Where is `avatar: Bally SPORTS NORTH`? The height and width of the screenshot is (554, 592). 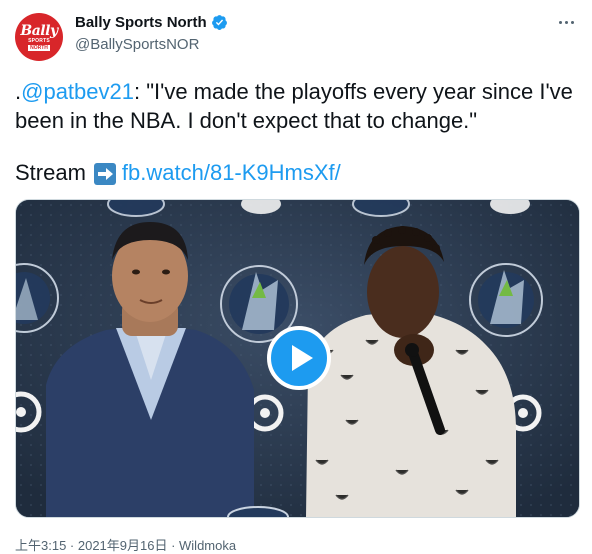 avatar: Bally SPORTS NORTH is located at coordinates (39, 37).